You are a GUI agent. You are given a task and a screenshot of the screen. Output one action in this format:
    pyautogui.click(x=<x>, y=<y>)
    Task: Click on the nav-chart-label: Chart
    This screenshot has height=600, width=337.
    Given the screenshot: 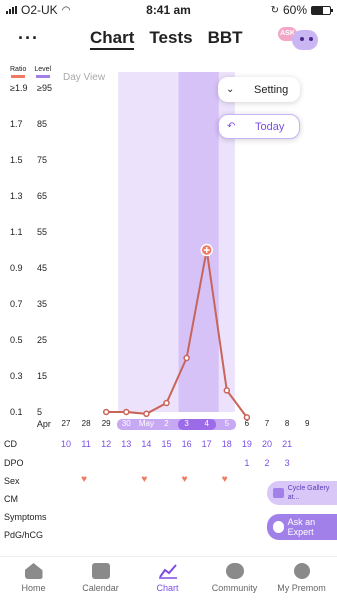 What is the action you would take?
    pyautogui.click(x=167, y=588)
    